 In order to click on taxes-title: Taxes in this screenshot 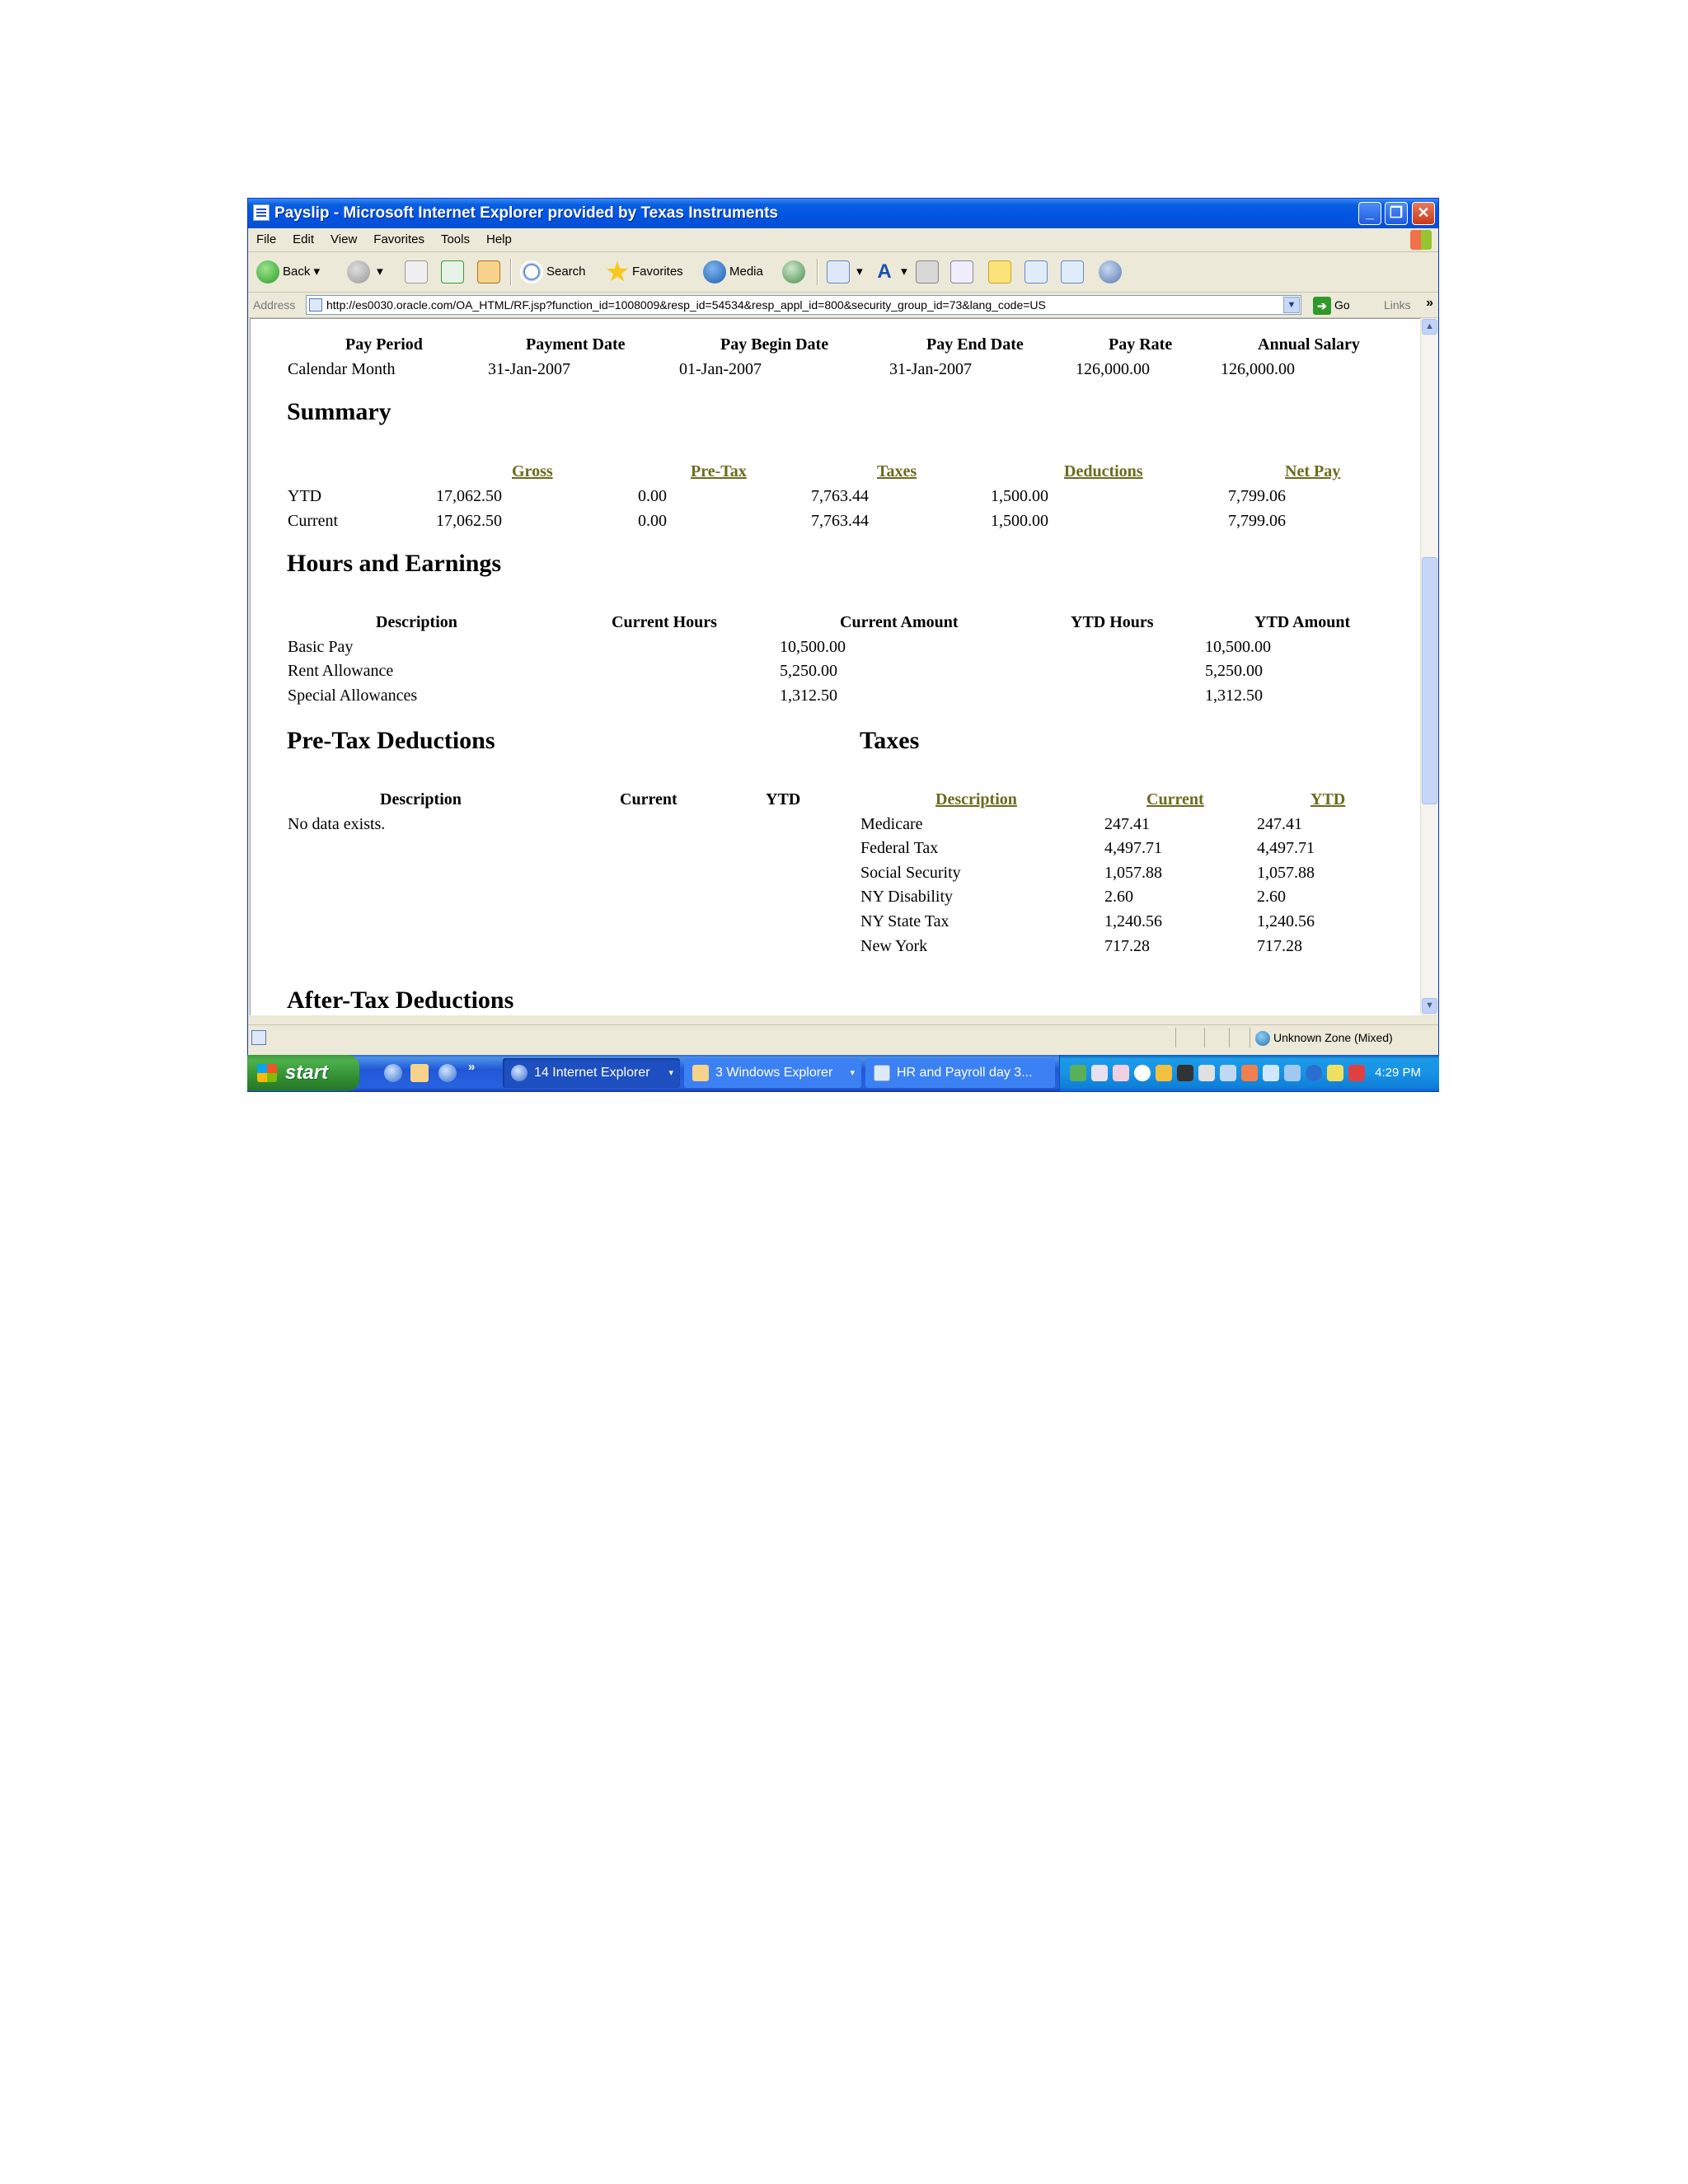, I will do `click(890, 740)`.